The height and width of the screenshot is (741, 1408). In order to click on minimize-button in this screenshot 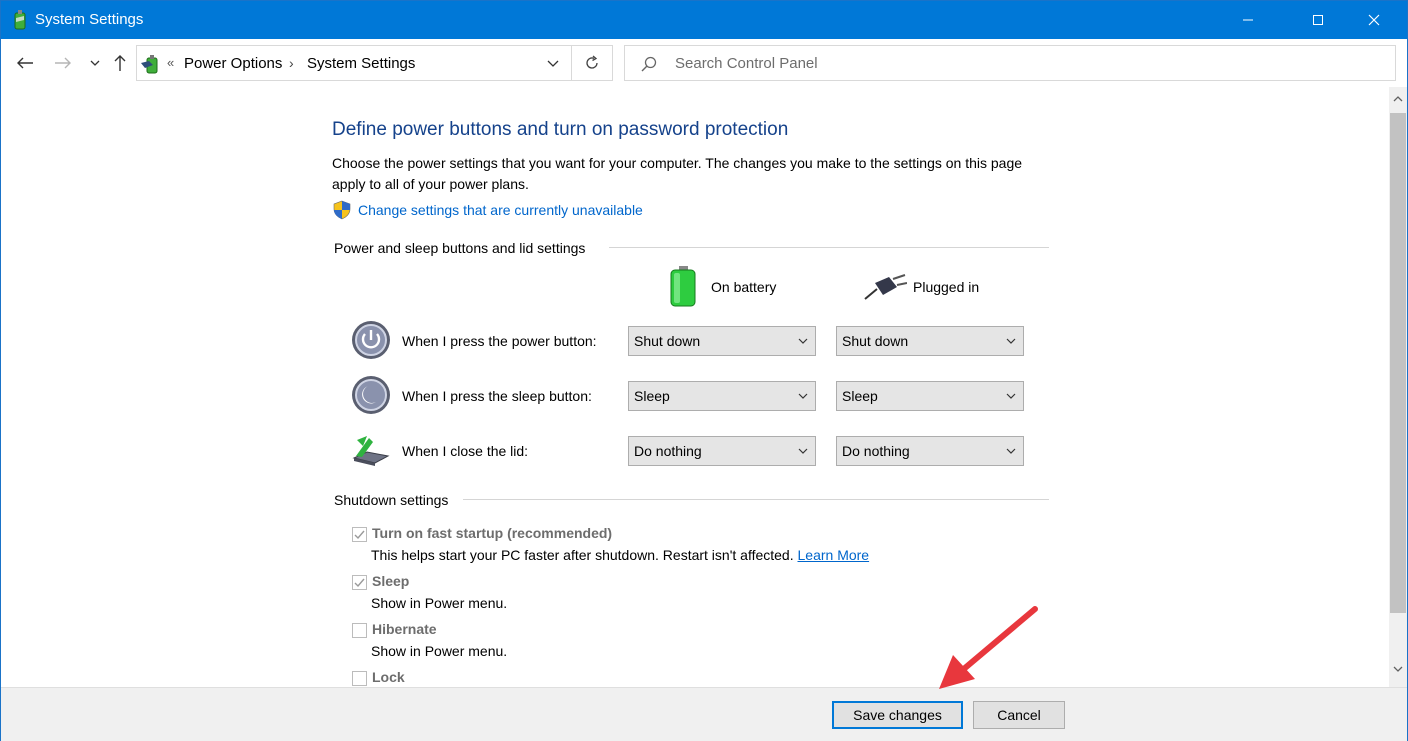, I will do `click(1248, 20)`.